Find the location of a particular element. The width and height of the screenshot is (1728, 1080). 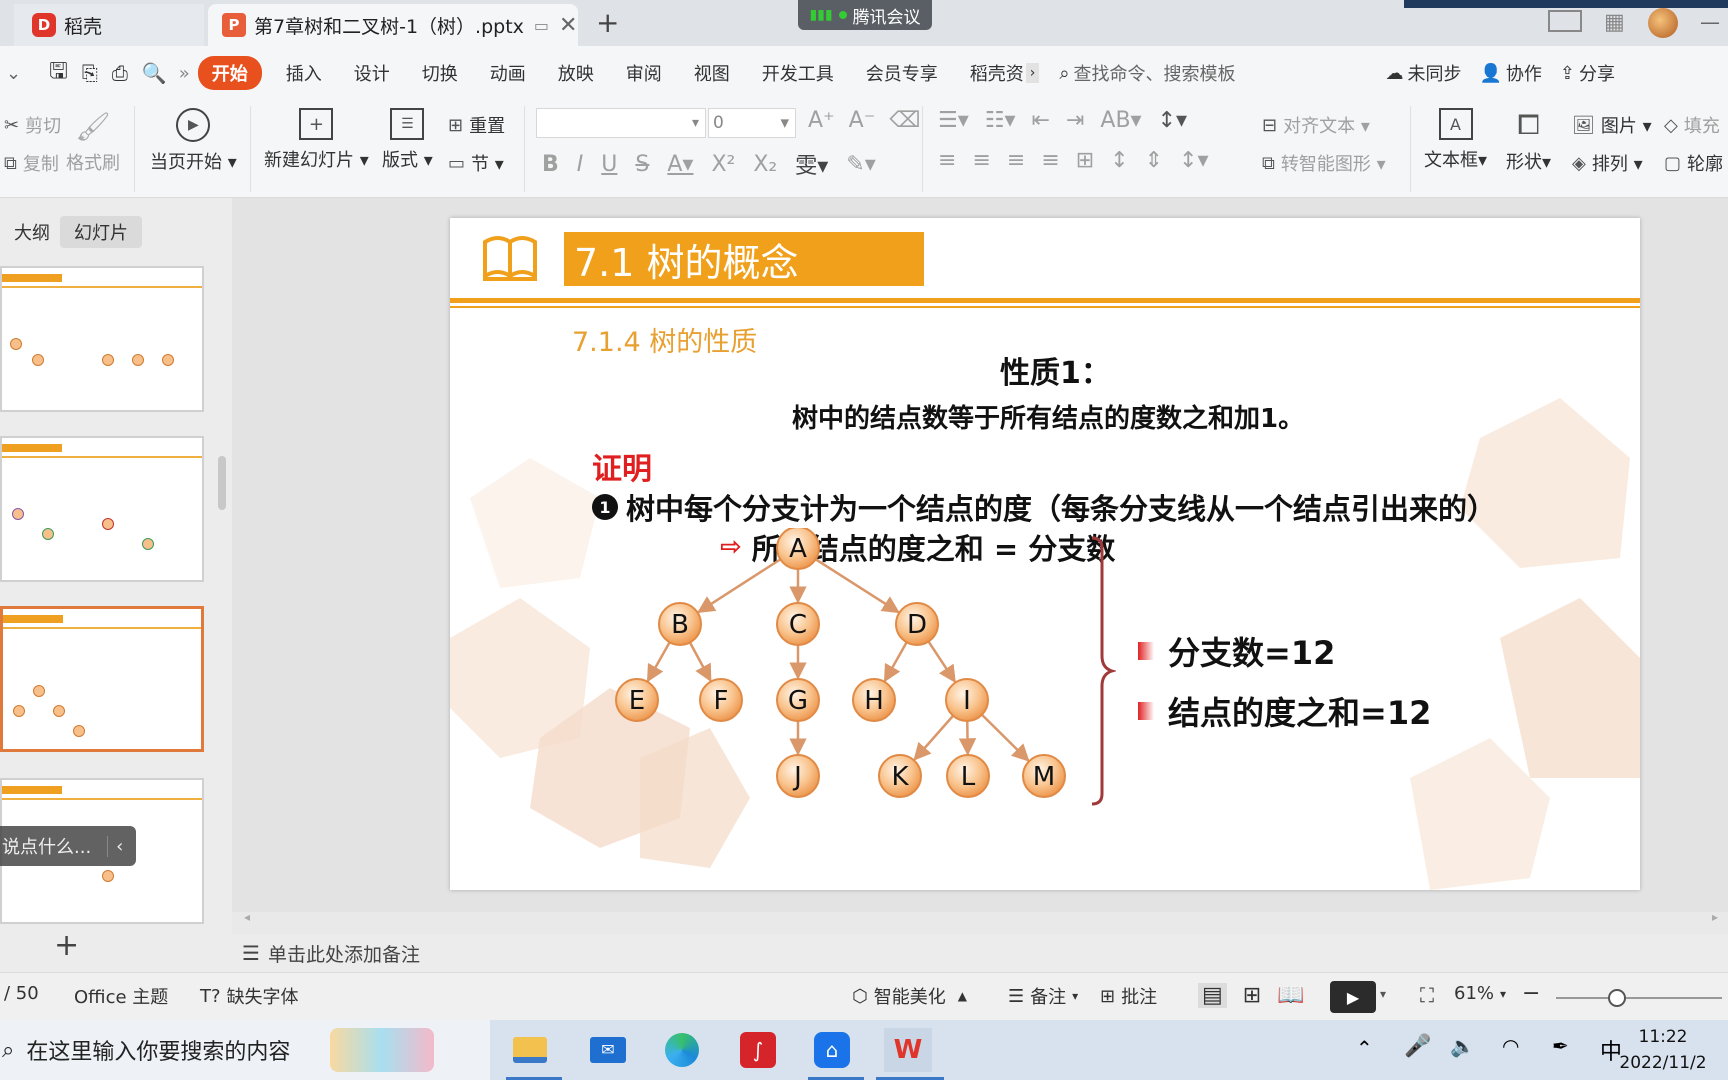

font-color-icon: A▾ is located at coordinates (680, 164).